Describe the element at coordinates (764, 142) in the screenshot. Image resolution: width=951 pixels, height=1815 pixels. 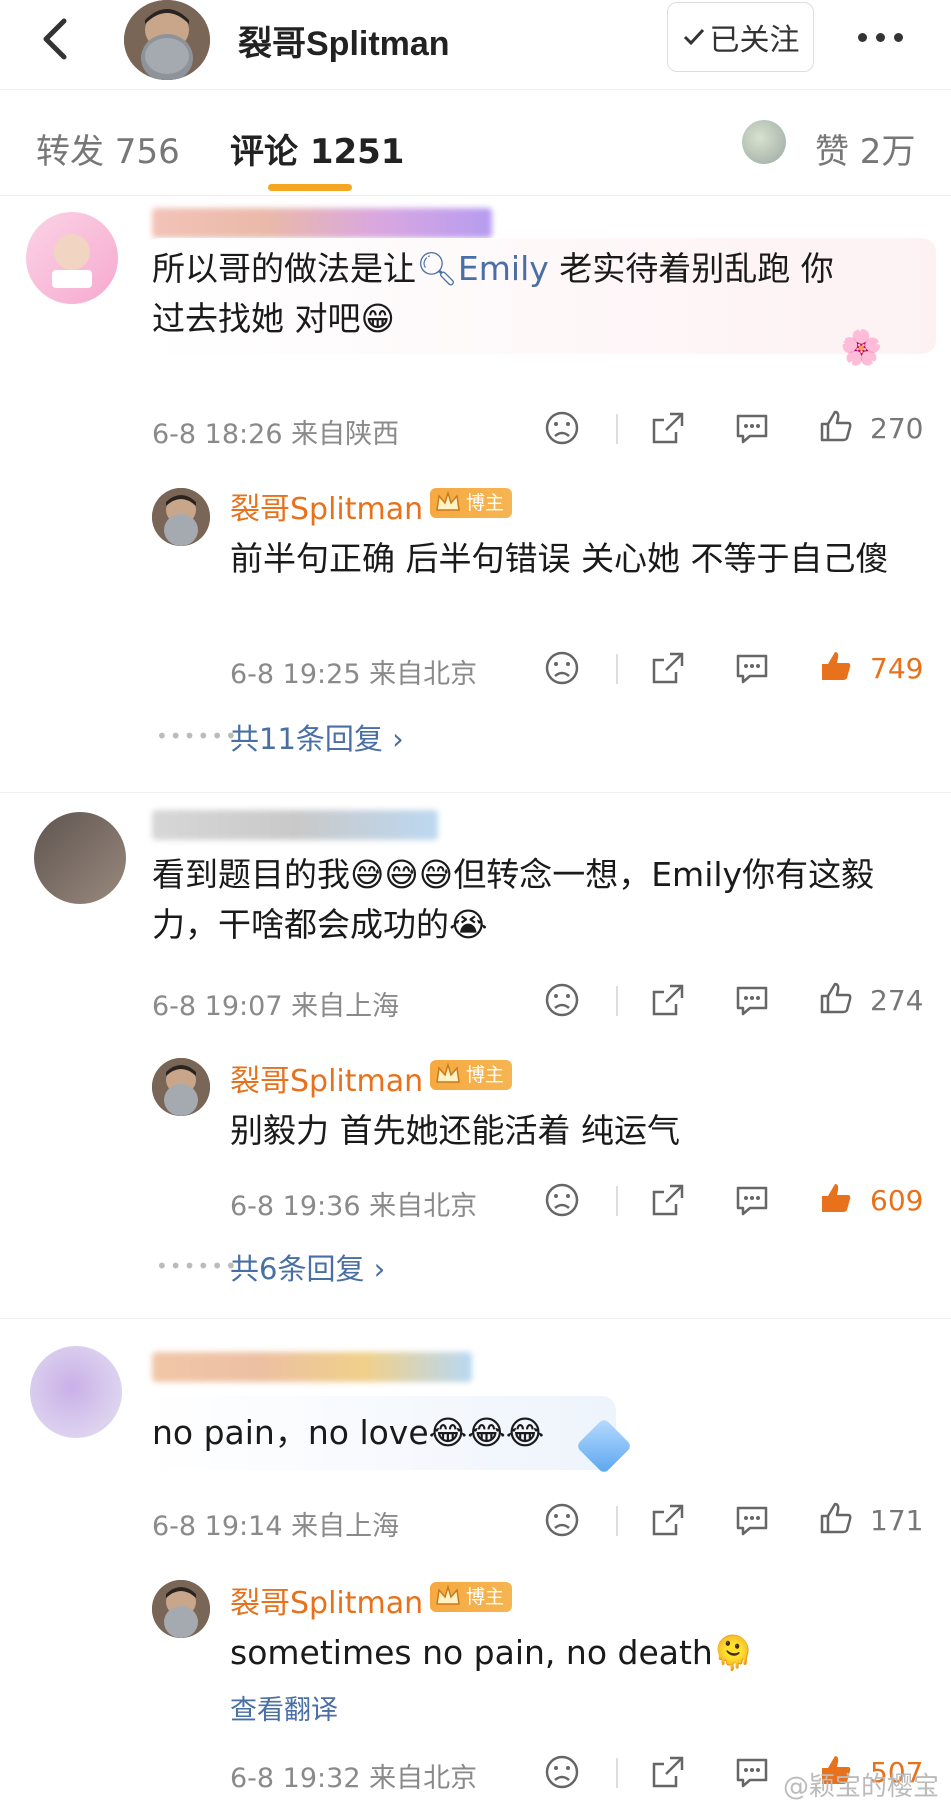
I see `liker-avatar` at that location.